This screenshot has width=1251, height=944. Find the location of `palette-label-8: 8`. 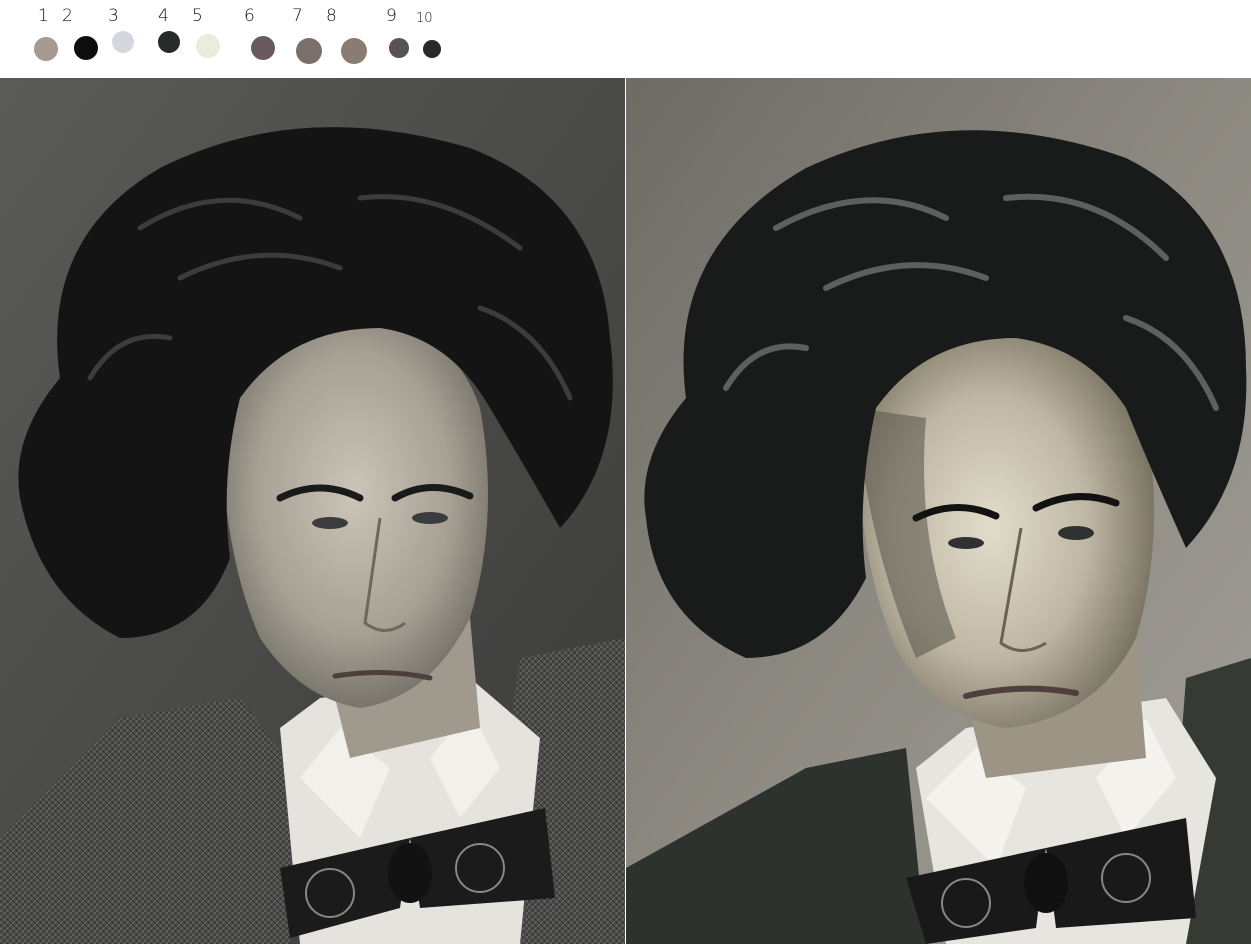

palette-label-8: 8 is located at coordinates (331, 16).